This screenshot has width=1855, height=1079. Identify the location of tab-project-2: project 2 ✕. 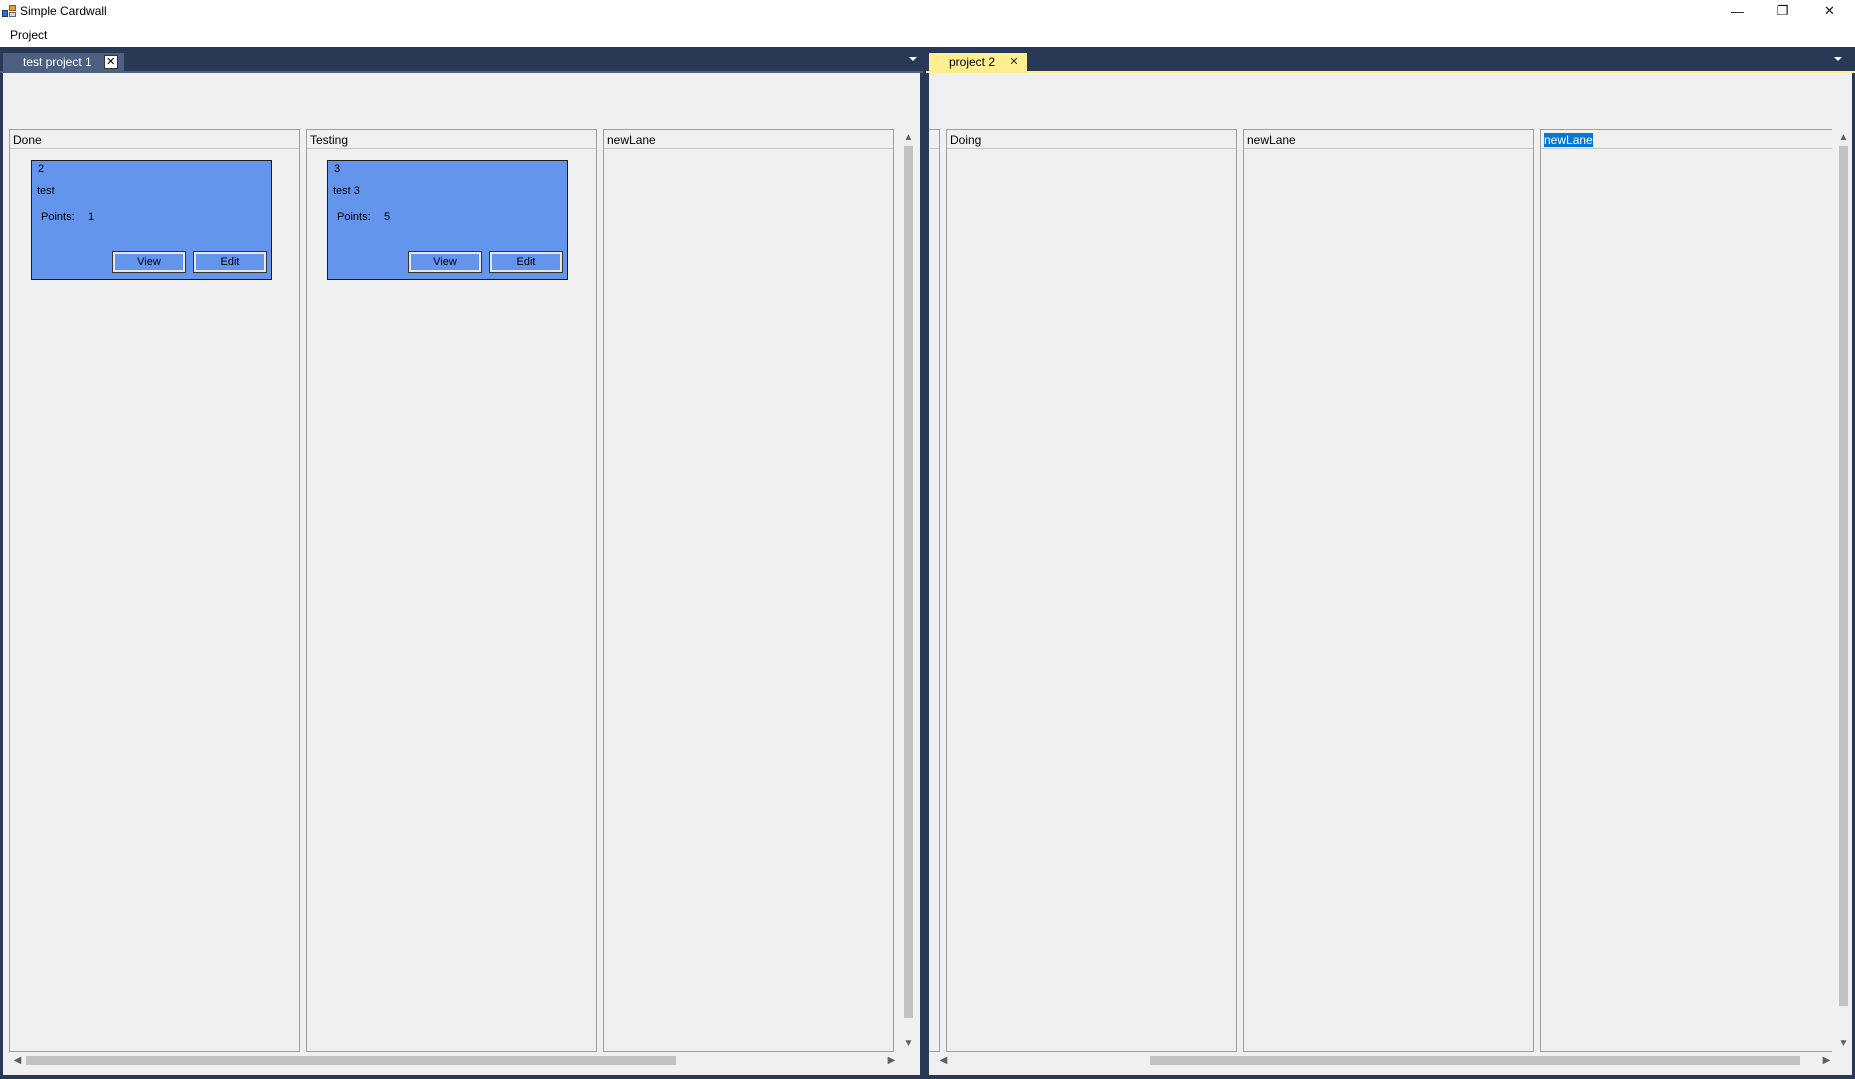
(978, 62).